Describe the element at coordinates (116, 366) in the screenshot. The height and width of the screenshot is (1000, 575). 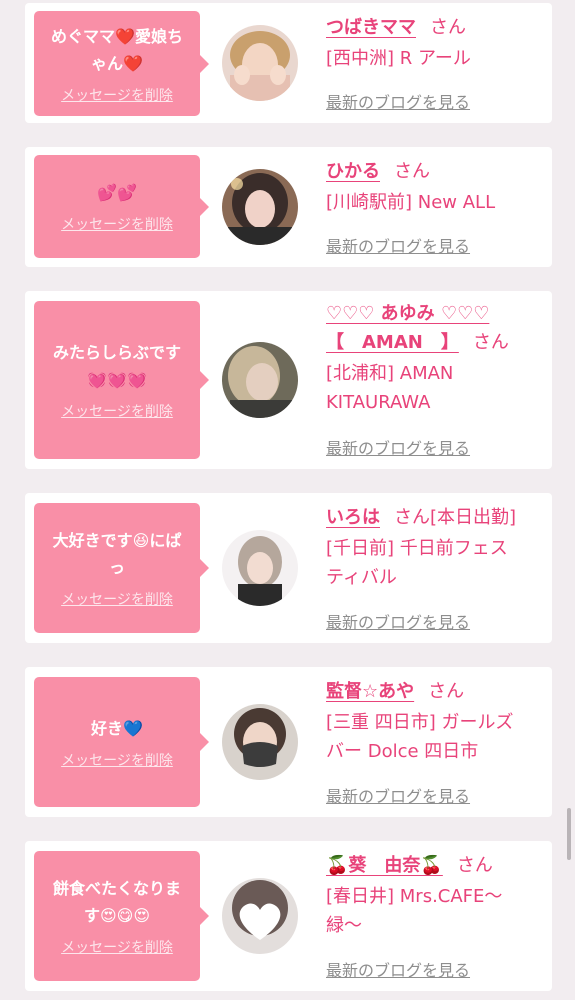
I see `message-text: みたらしらぶです 💓💓💓` at that location.